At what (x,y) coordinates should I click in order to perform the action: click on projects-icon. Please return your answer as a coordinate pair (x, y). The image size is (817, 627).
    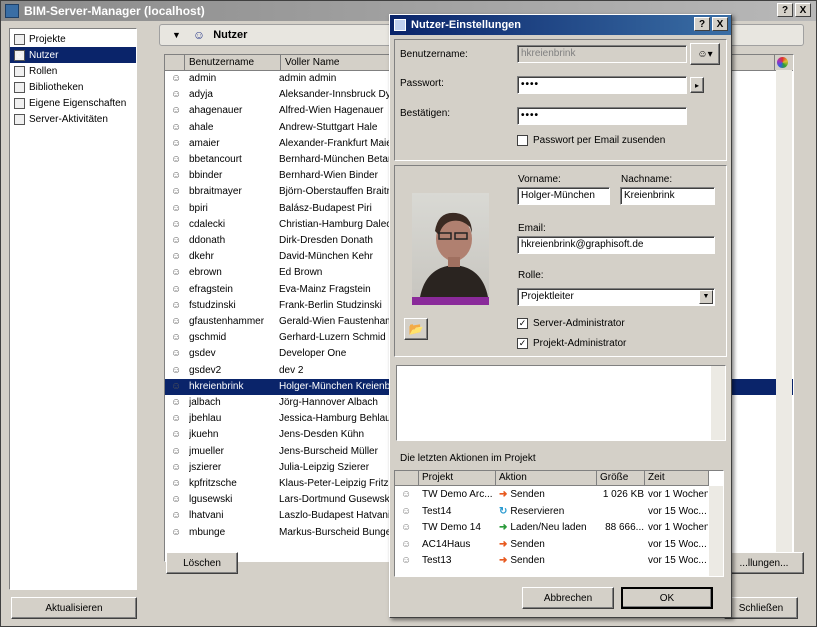
    Looking at the image, I should click on (19, 39).